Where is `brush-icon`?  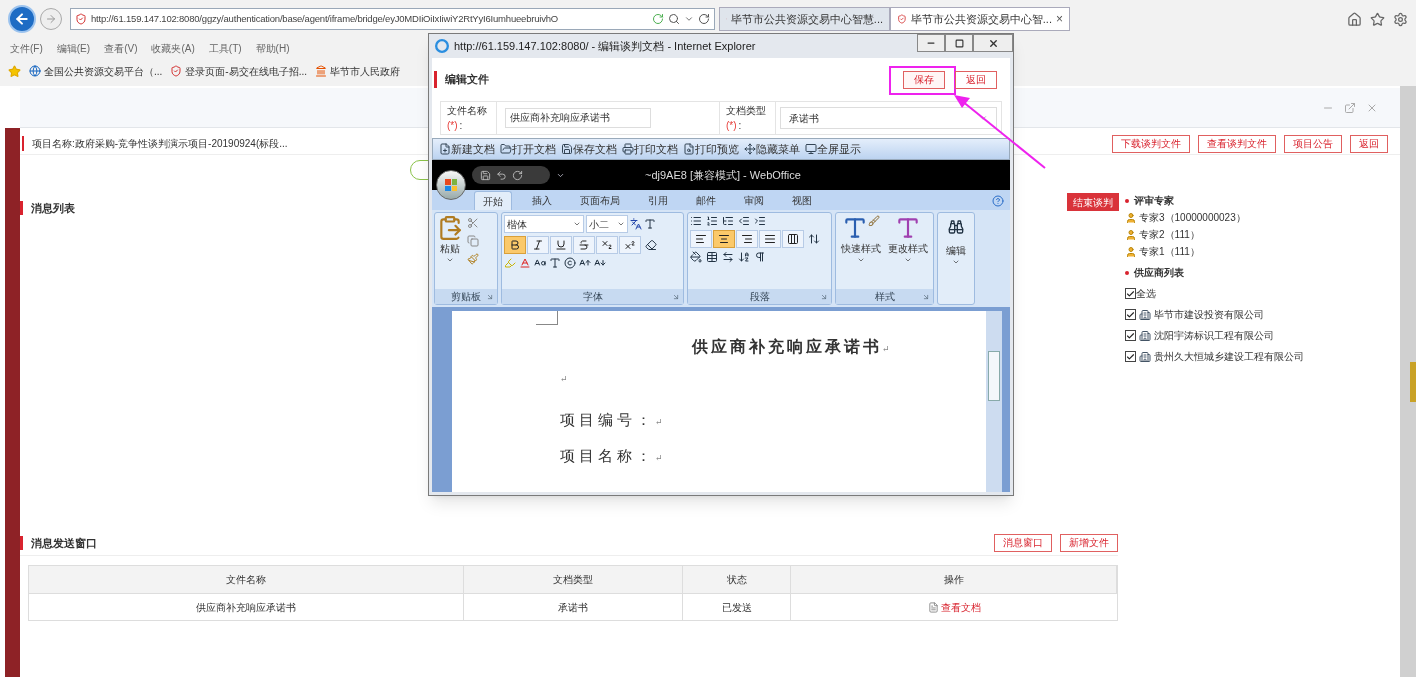 brush-icon is located at coordinates (874, 221).